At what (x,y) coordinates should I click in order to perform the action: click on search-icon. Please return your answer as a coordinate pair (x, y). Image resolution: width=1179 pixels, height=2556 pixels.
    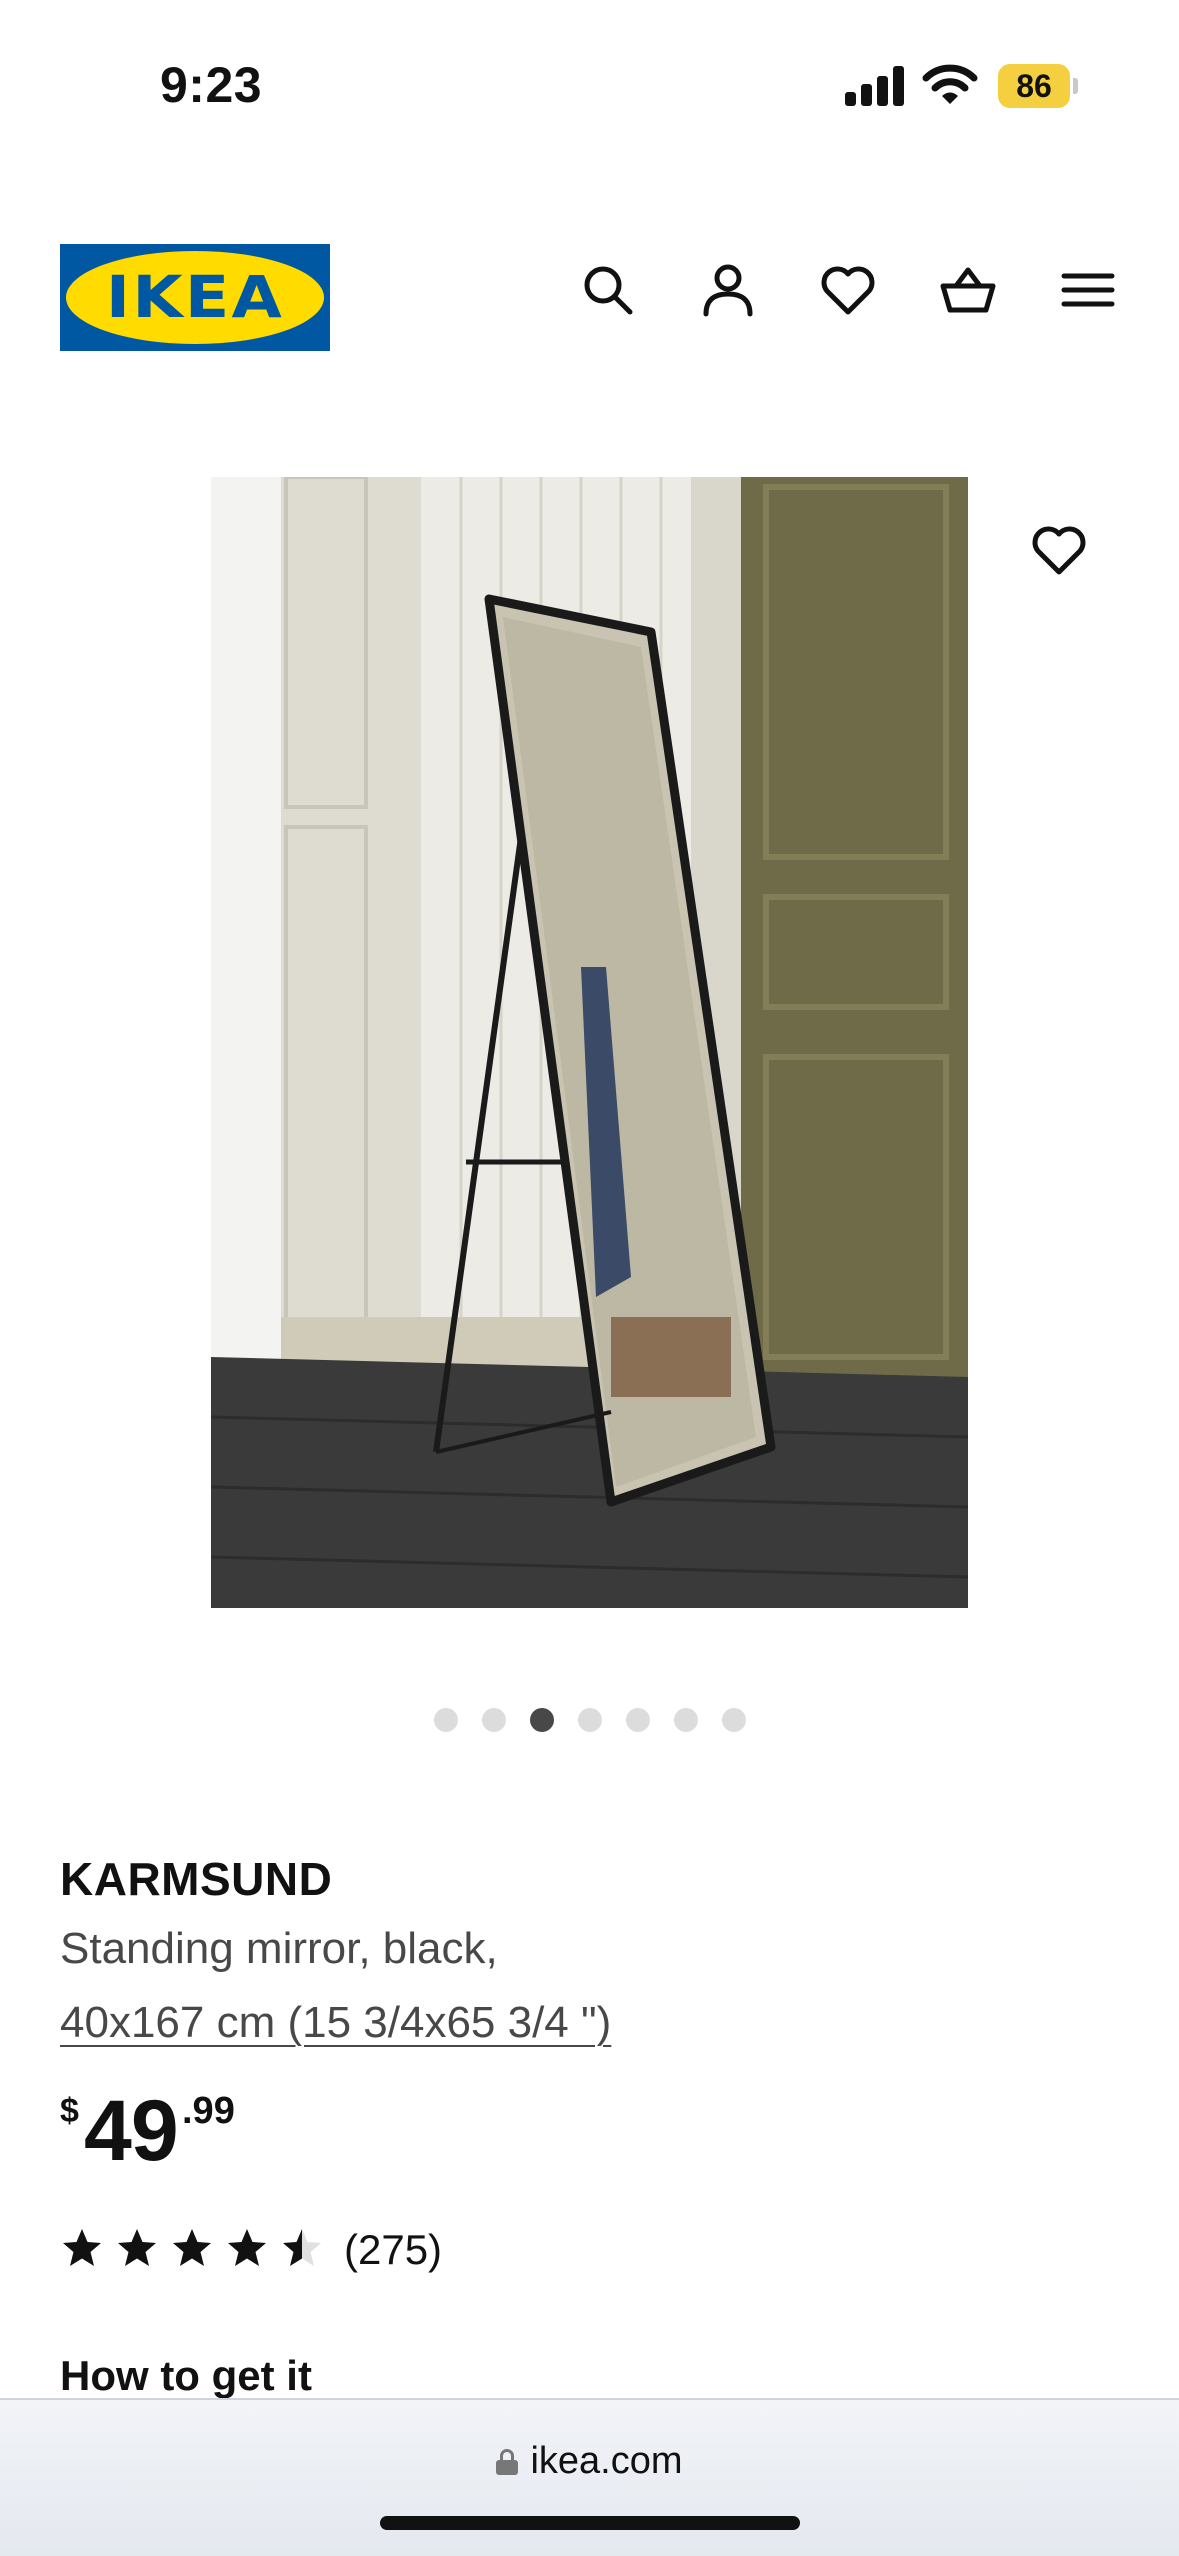
    Looking at the image, I should click on (608, 290).